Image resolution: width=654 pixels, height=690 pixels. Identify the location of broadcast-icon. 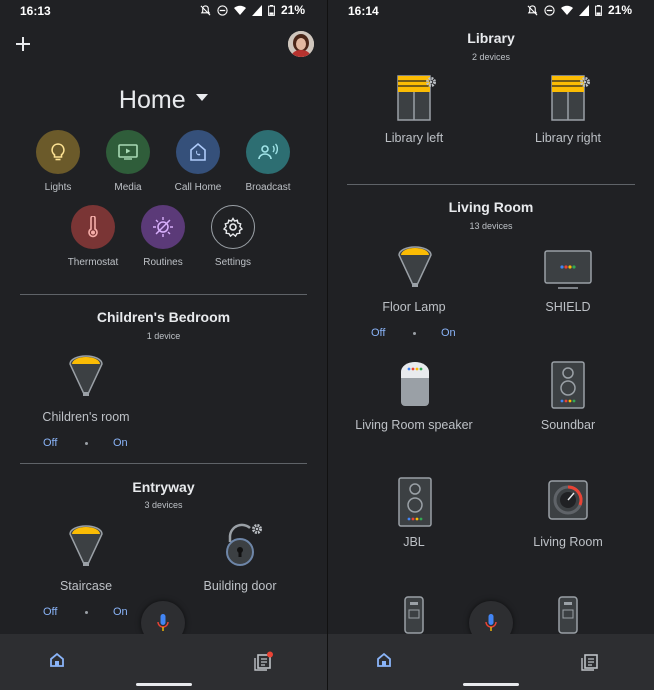
(268, 151).